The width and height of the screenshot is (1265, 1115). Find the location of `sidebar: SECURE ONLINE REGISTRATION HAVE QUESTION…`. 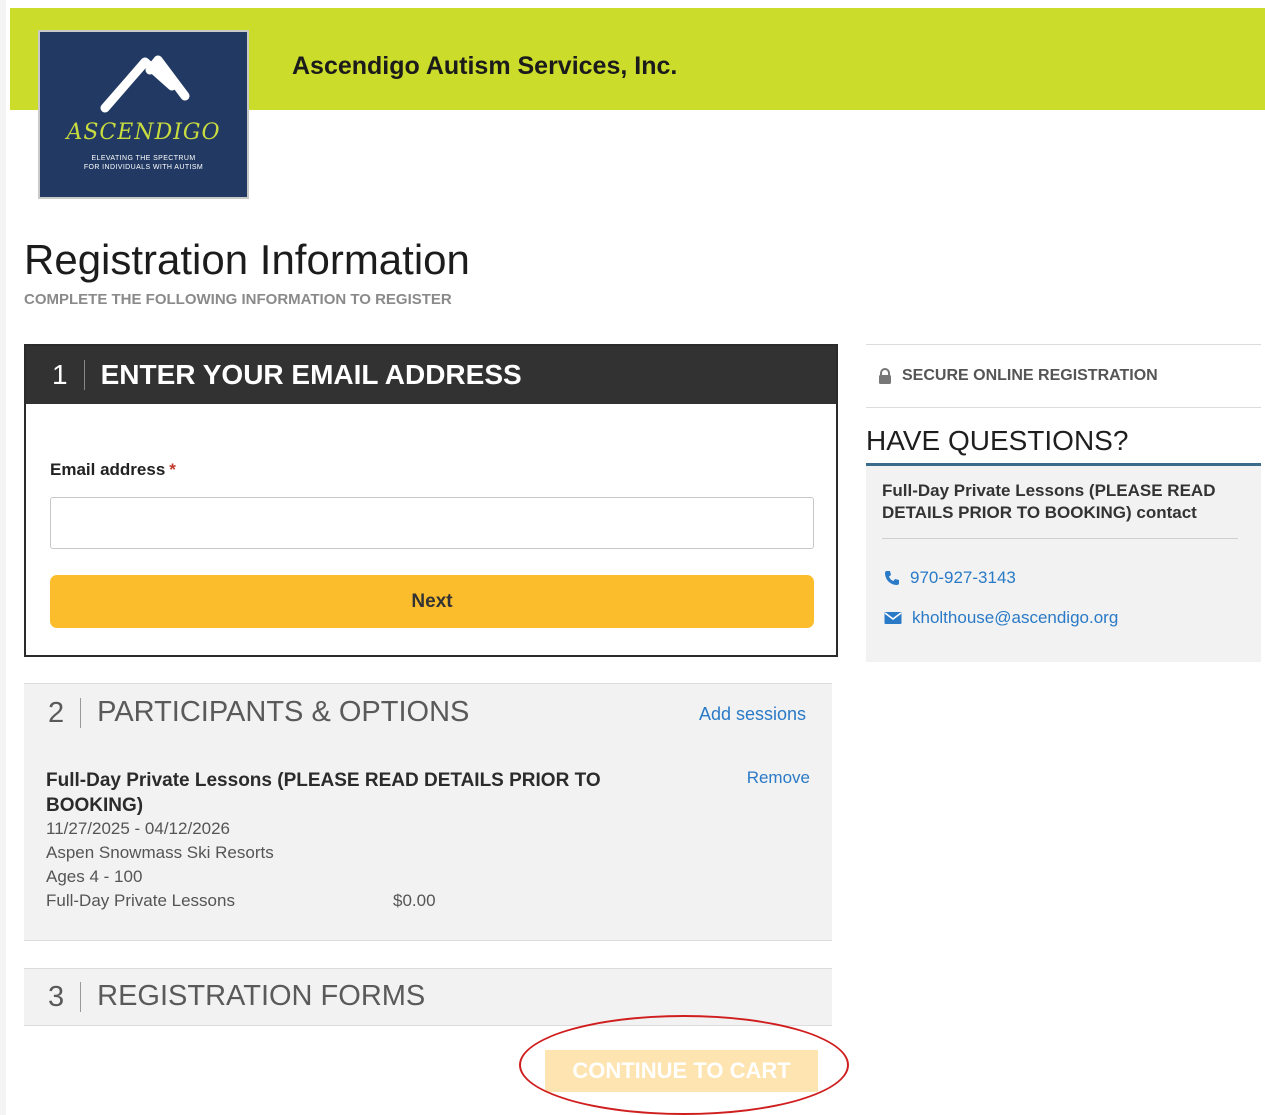

sidebar: SECURE ONLINE REGISTRATION HAVE QUESTION… is located at coordinates (1063, 503).